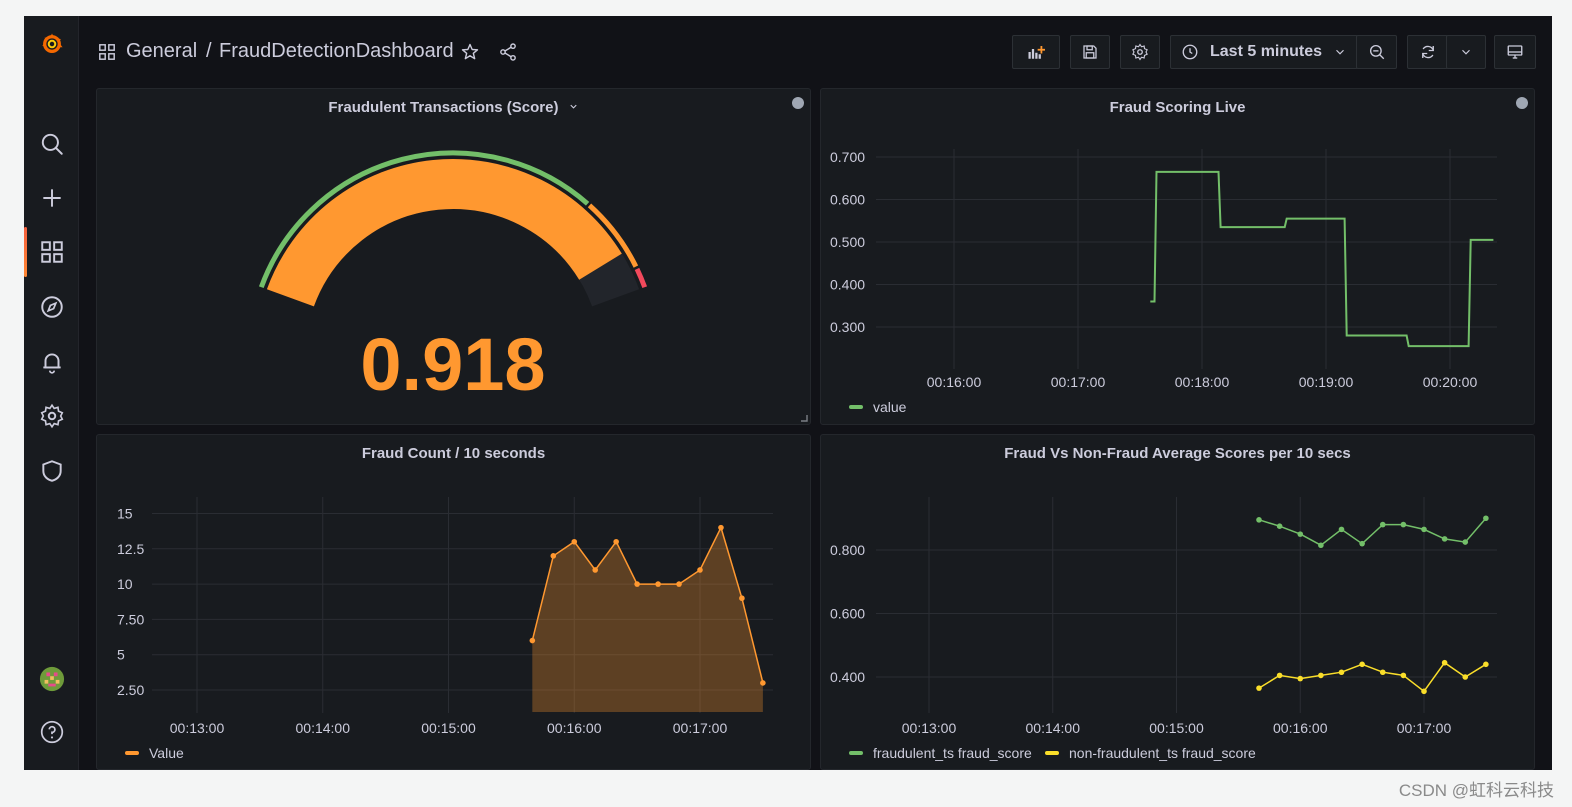  What do you see at coordinates (1140, 52) in the screenshot?
I see `dashboard-settings-button` at bounding box center [1140, 52].